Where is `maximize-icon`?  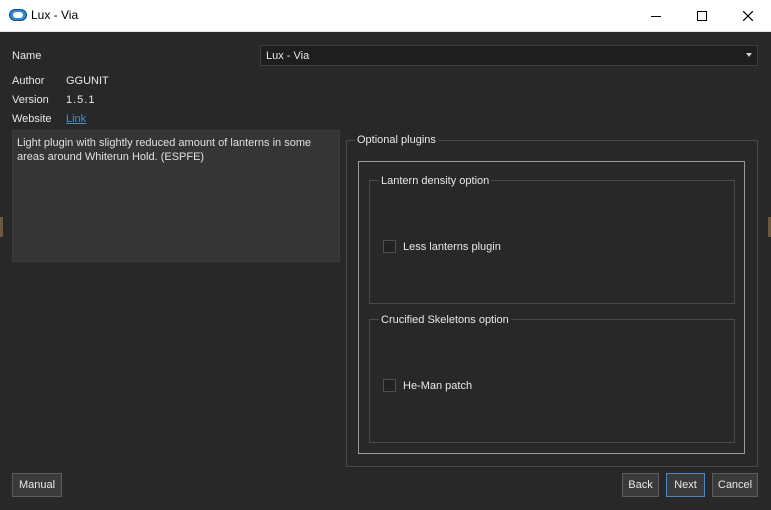
maximize-icon is located at coordinates (702, 15).